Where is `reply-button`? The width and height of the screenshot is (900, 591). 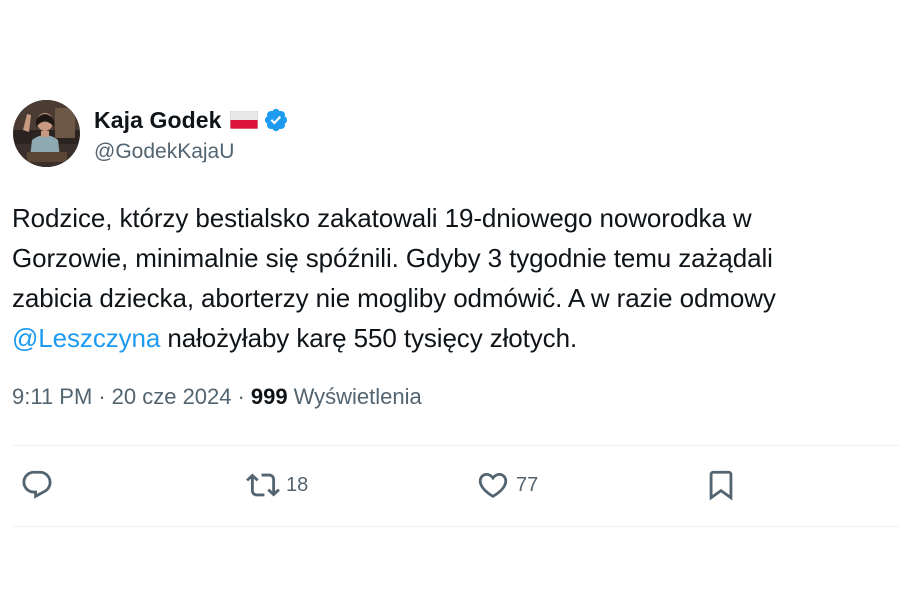 reply-button is located at coordinates (37, 485).